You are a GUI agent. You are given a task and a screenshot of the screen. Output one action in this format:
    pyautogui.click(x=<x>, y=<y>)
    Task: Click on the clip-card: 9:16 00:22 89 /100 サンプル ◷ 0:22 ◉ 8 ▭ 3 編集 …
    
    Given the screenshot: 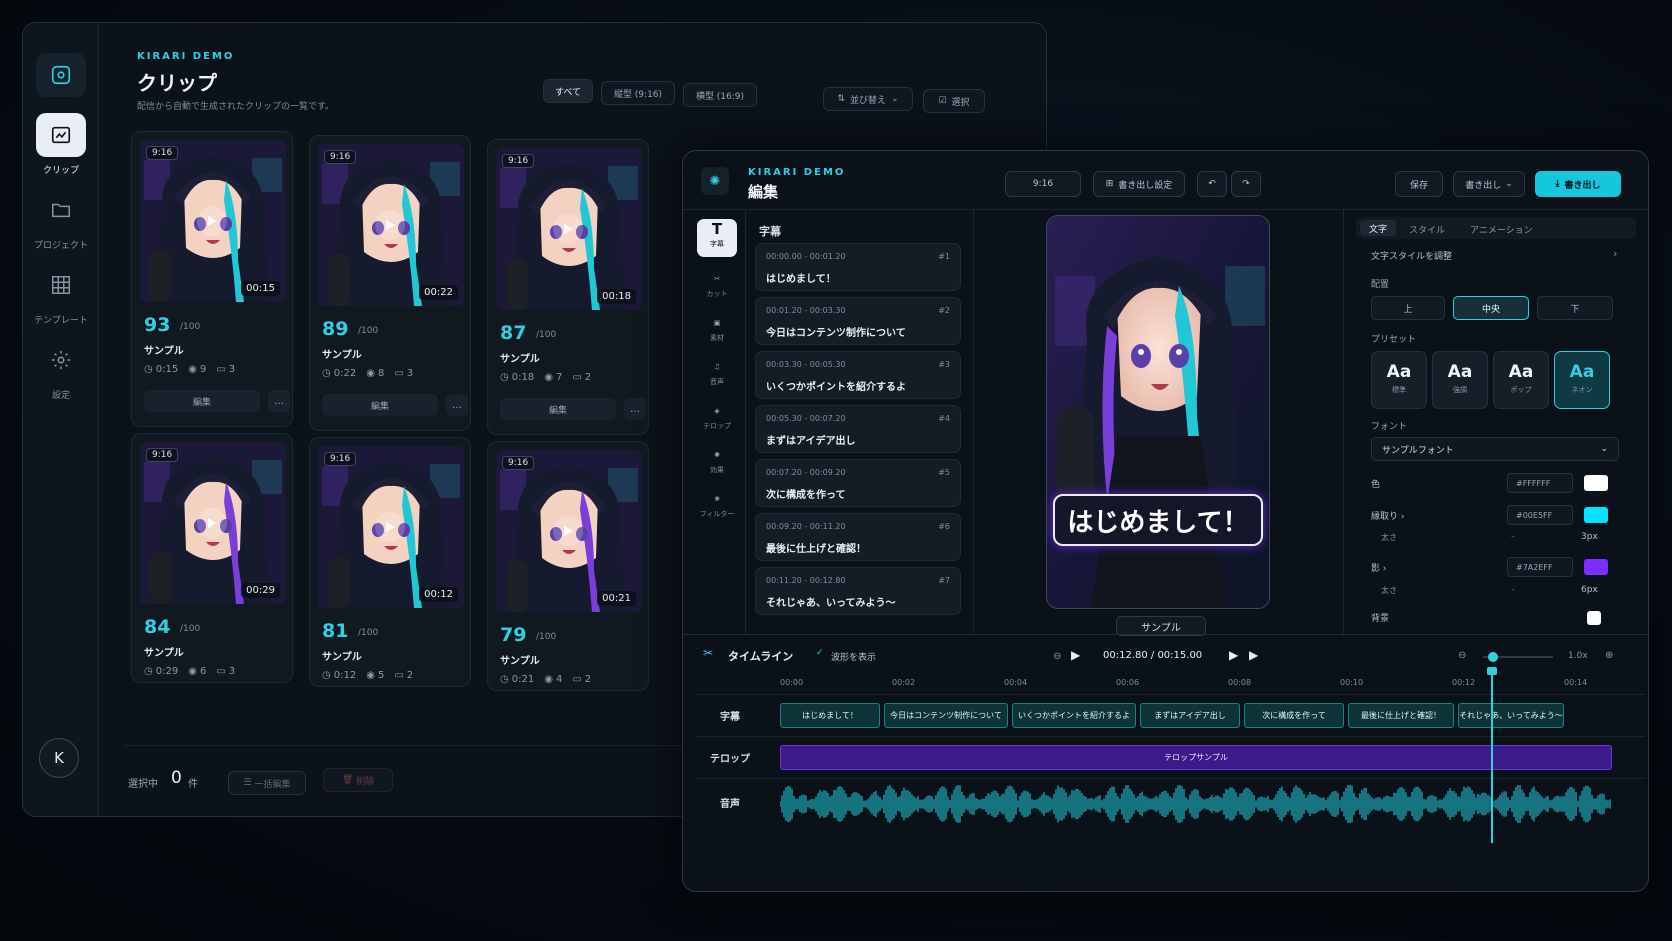 What is the action you would take?
    pyautogui.click(x=390, y=283)
    